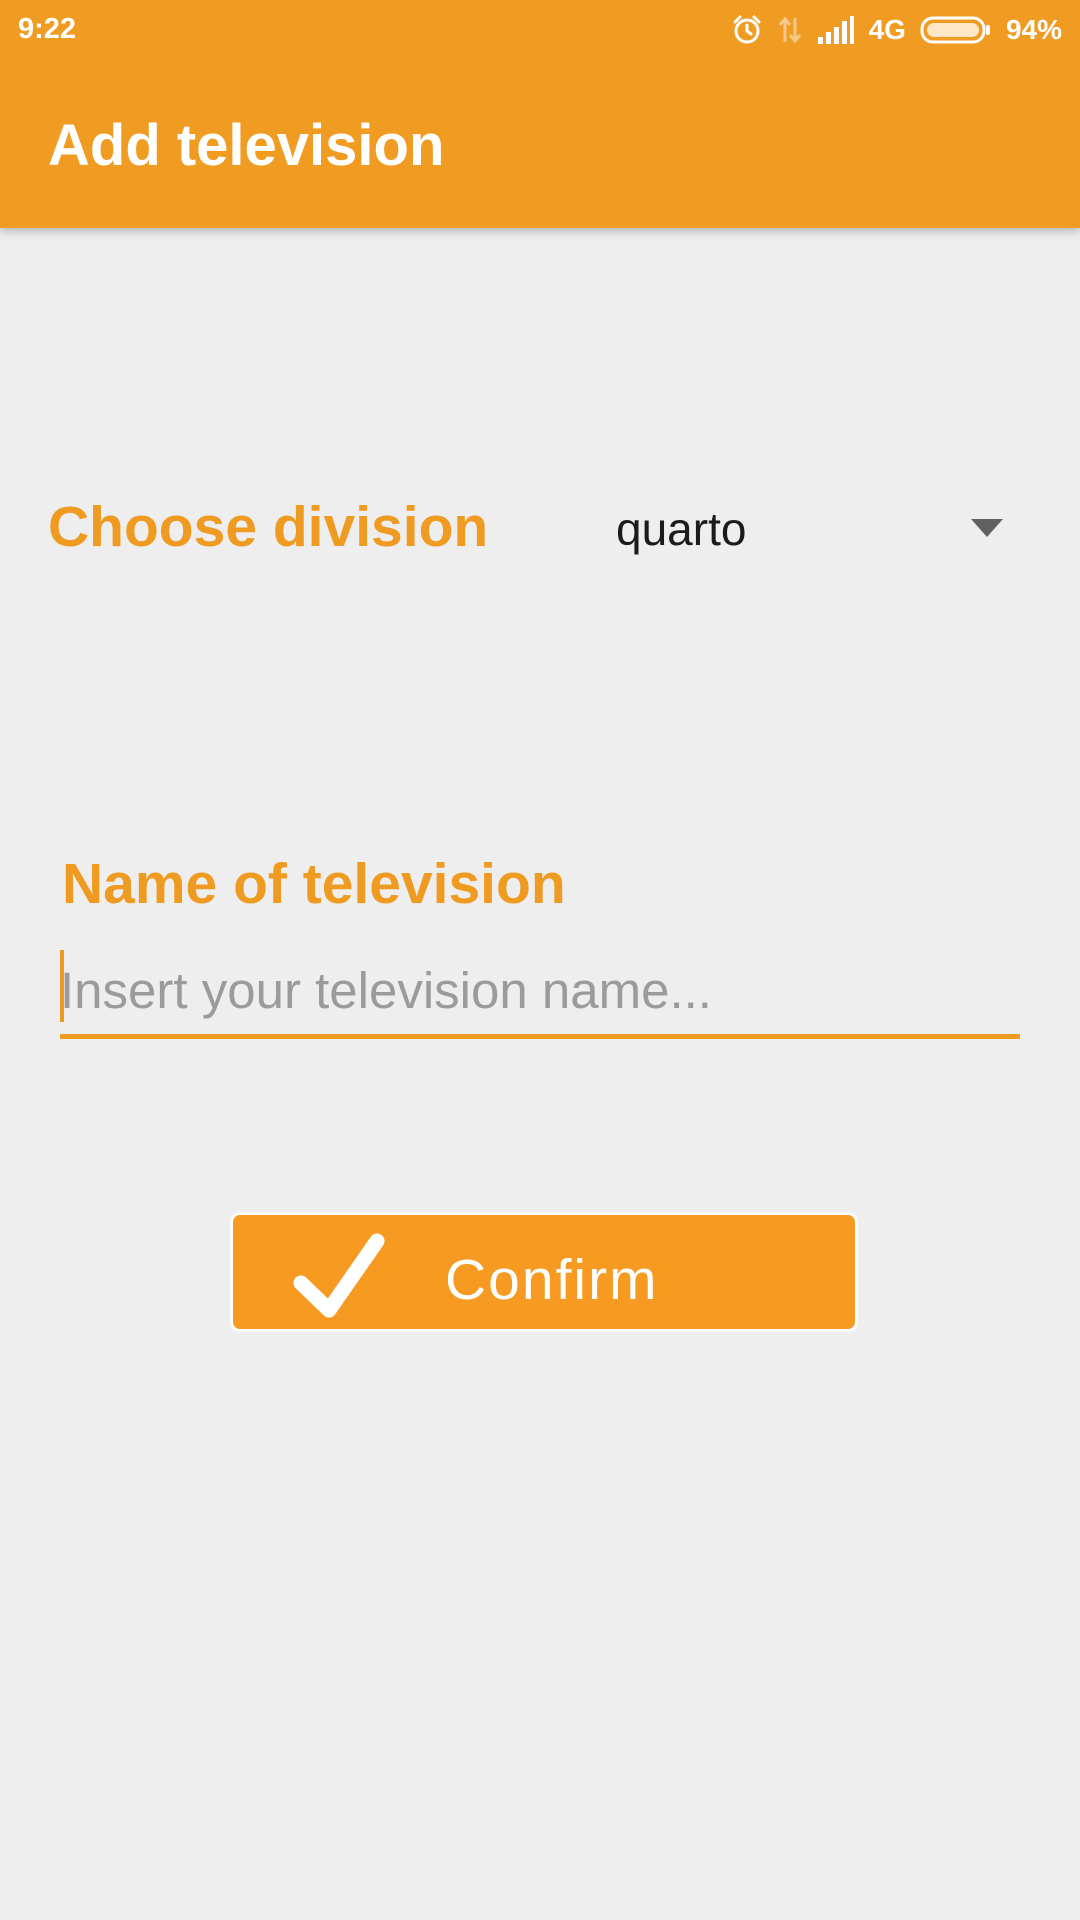  What do you see at coordinates (956, 30) in the screenshot?
I see `battery-icon` at bounding box center [956, 30].